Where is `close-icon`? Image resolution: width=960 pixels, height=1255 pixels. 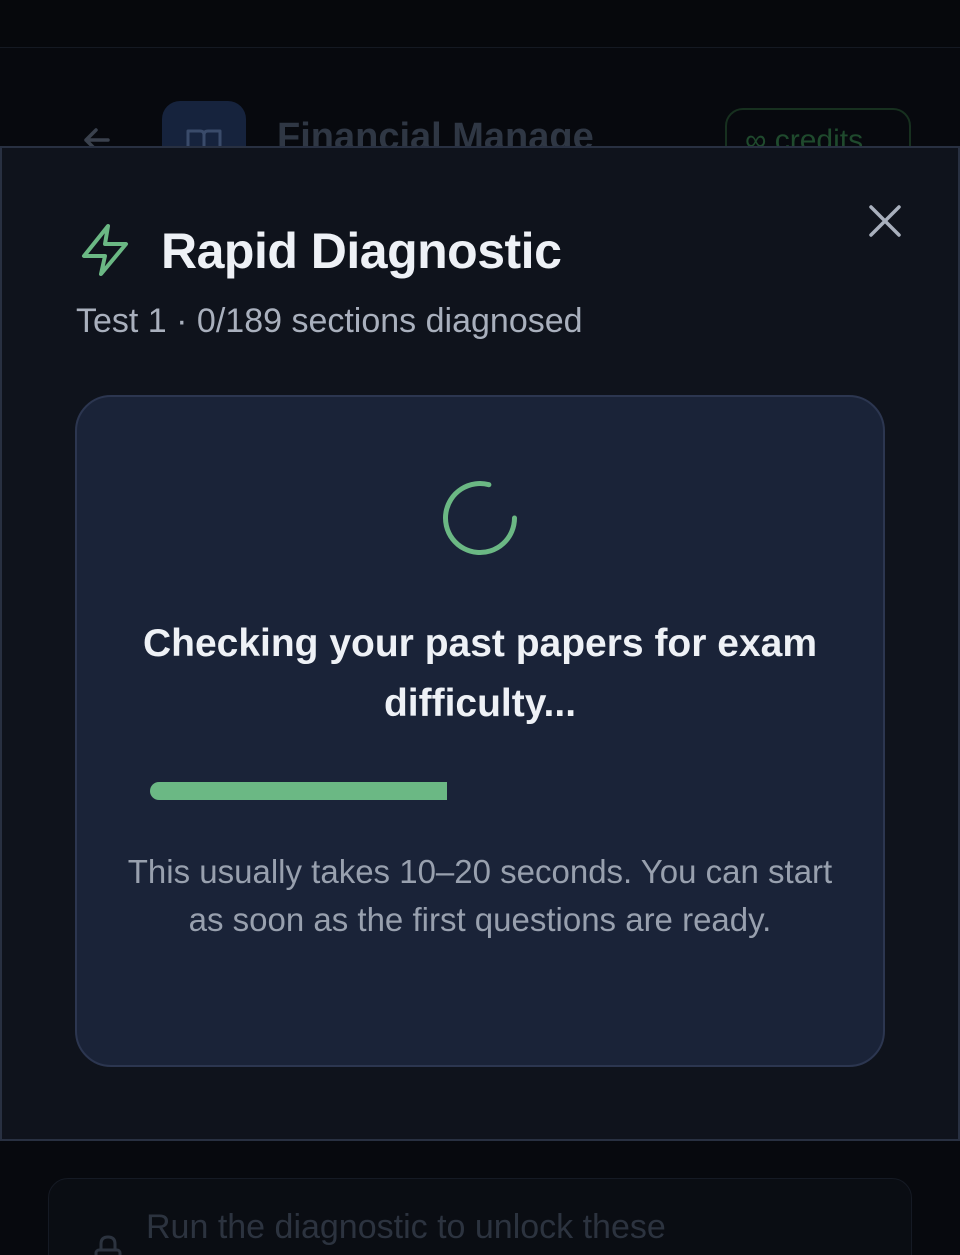
close-icon is located at coordinates (885, 221).